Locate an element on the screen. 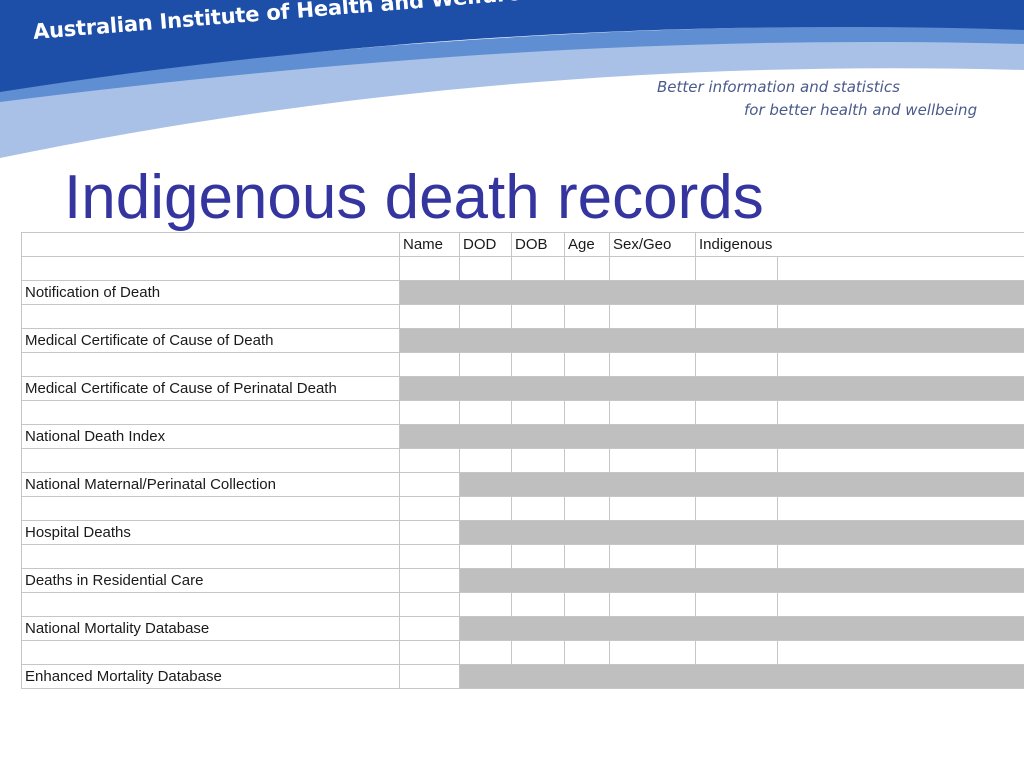 The image size is (1024, 768). record-name: National Death Index is located at coordinates (210, 436).